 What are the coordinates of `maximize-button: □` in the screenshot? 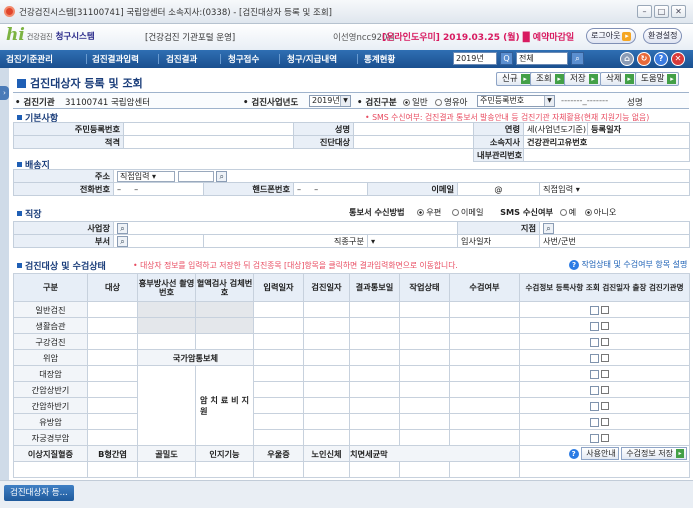 It's located at (661, 11).